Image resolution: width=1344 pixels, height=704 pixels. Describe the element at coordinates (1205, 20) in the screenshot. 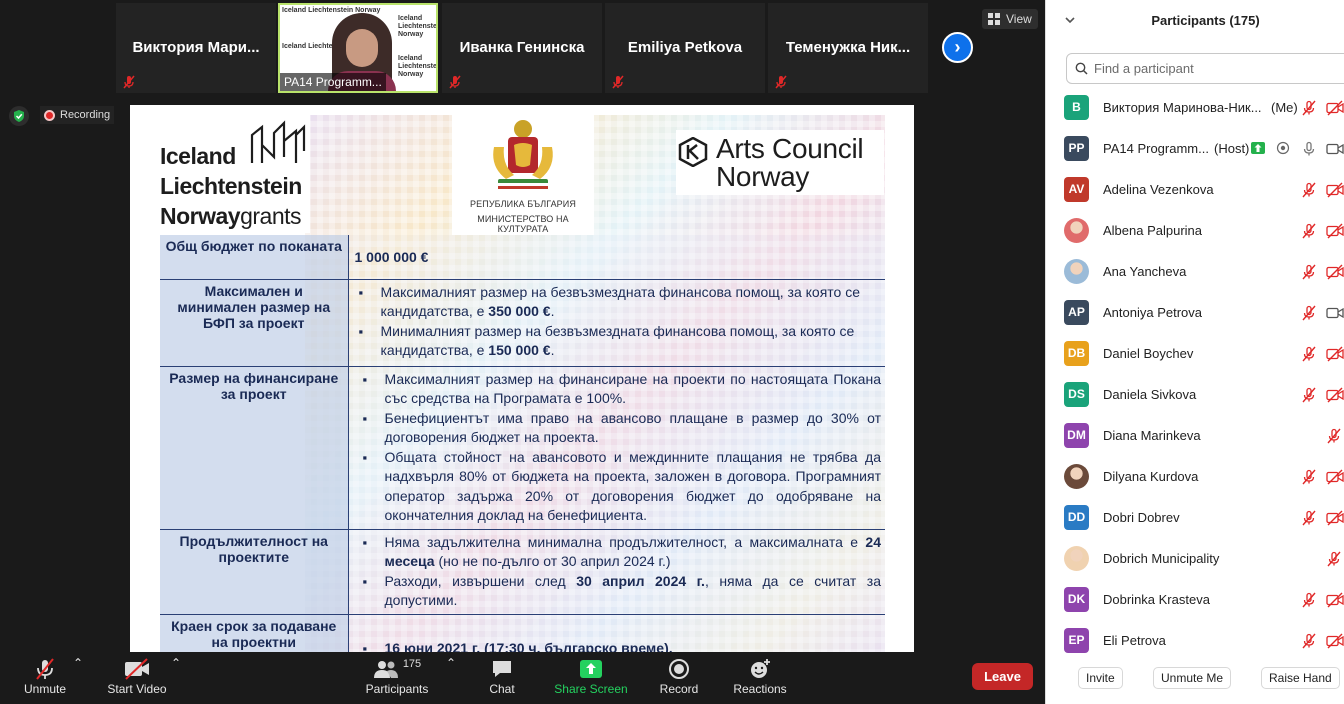

I see `panel-title: Participants (175)` at that location.